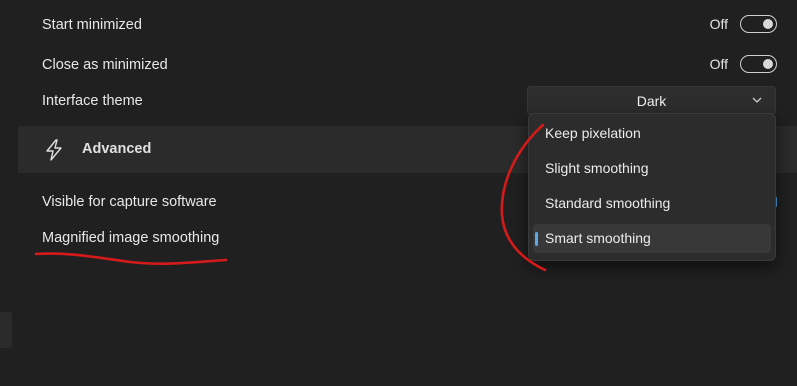  What do you see at coordinates (117, 149) in the screenshot?
I see `advanced-section-title: Advanced` at bounding box center [117, 149].